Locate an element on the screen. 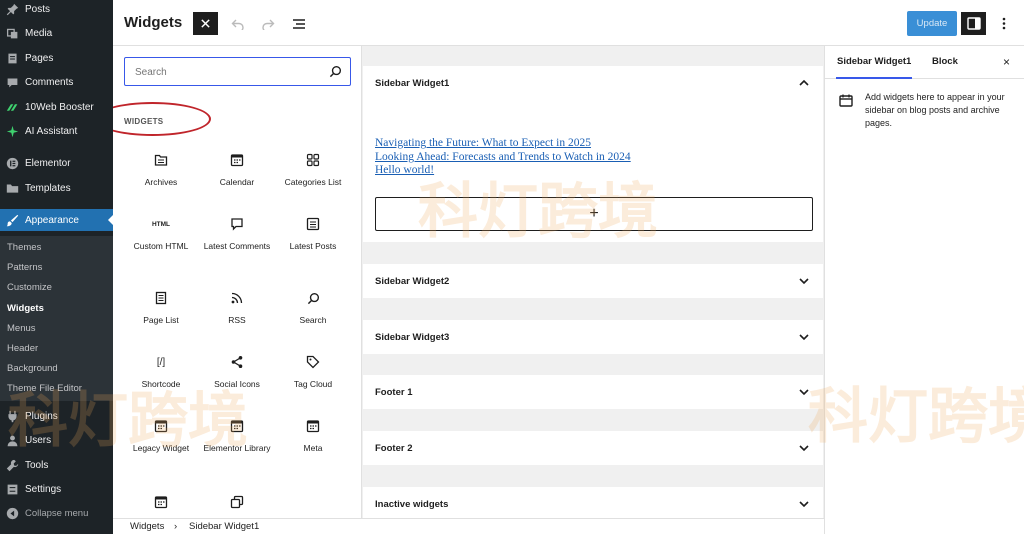 The width and height of the screenshot is (1024, 534). block-label: Elementor Library is located at coordinates (237, 448).